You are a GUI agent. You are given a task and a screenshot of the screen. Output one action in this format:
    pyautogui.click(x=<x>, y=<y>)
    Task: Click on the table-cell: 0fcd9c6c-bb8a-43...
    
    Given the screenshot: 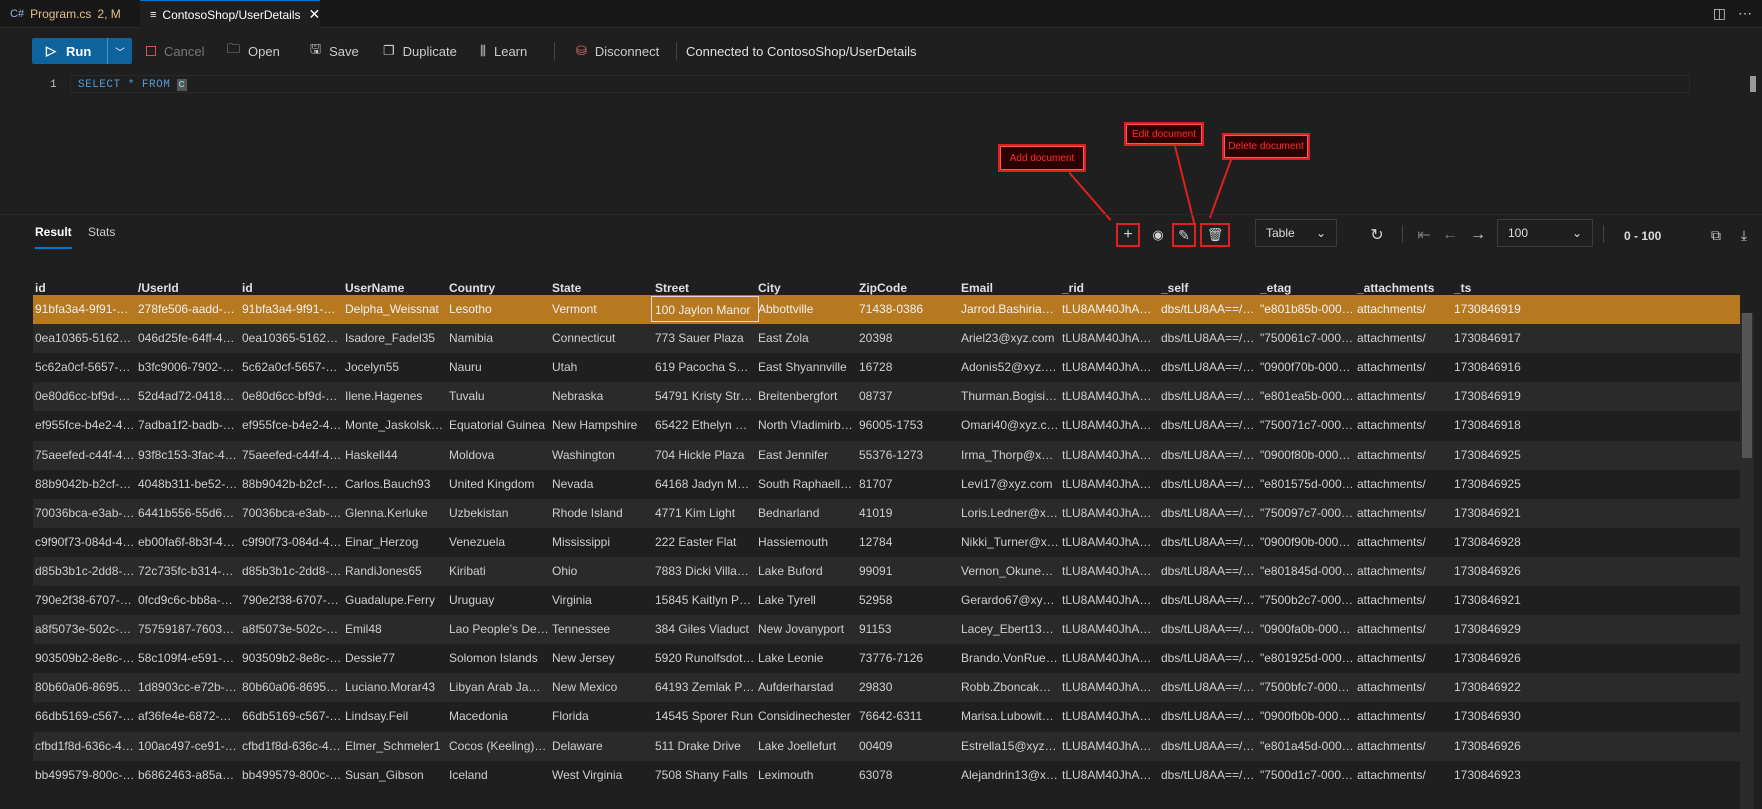 What is the action you would take?
    pyautogui.click(x=188, y=600)
    